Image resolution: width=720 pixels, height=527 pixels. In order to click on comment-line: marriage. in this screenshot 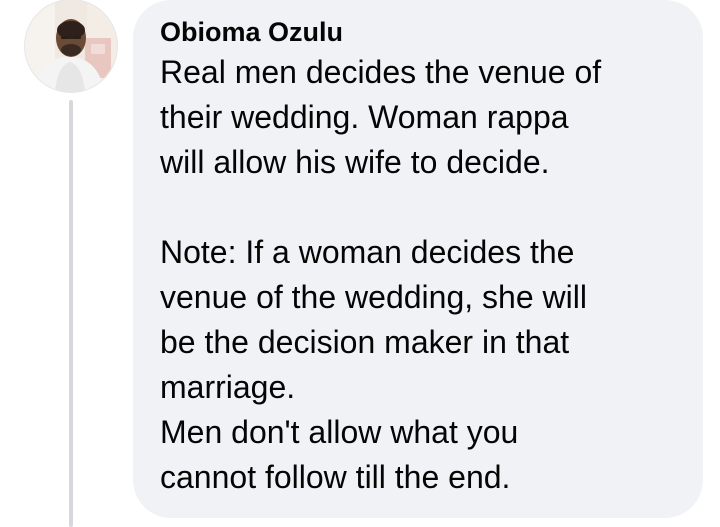, I will do `click(228, 387)`.